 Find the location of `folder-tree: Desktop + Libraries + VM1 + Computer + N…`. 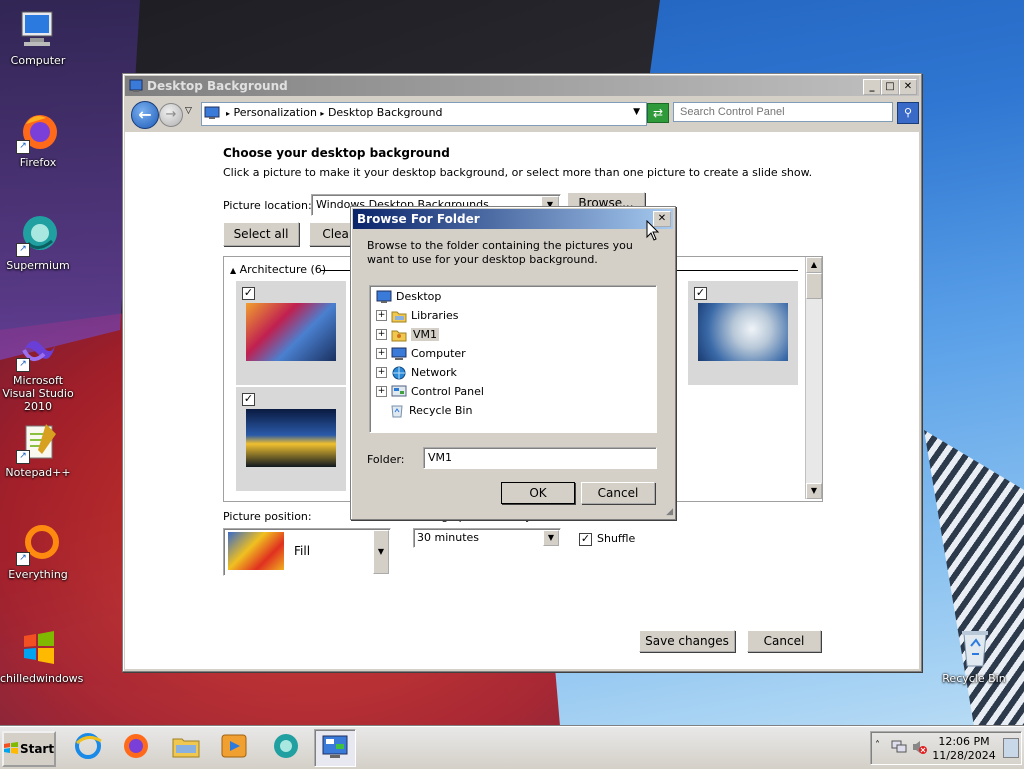

folder-tree: Desktop + Libraries + VM1 + Computer + N… is located at coordinates (513, 359).